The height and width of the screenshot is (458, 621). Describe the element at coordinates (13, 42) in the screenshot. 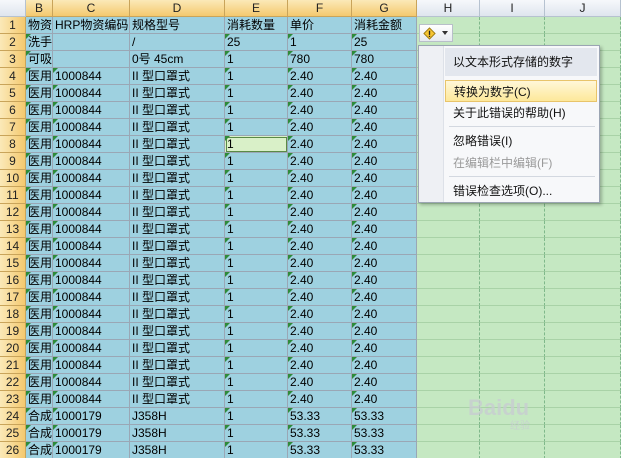

I see `row-header: 2` at that location.